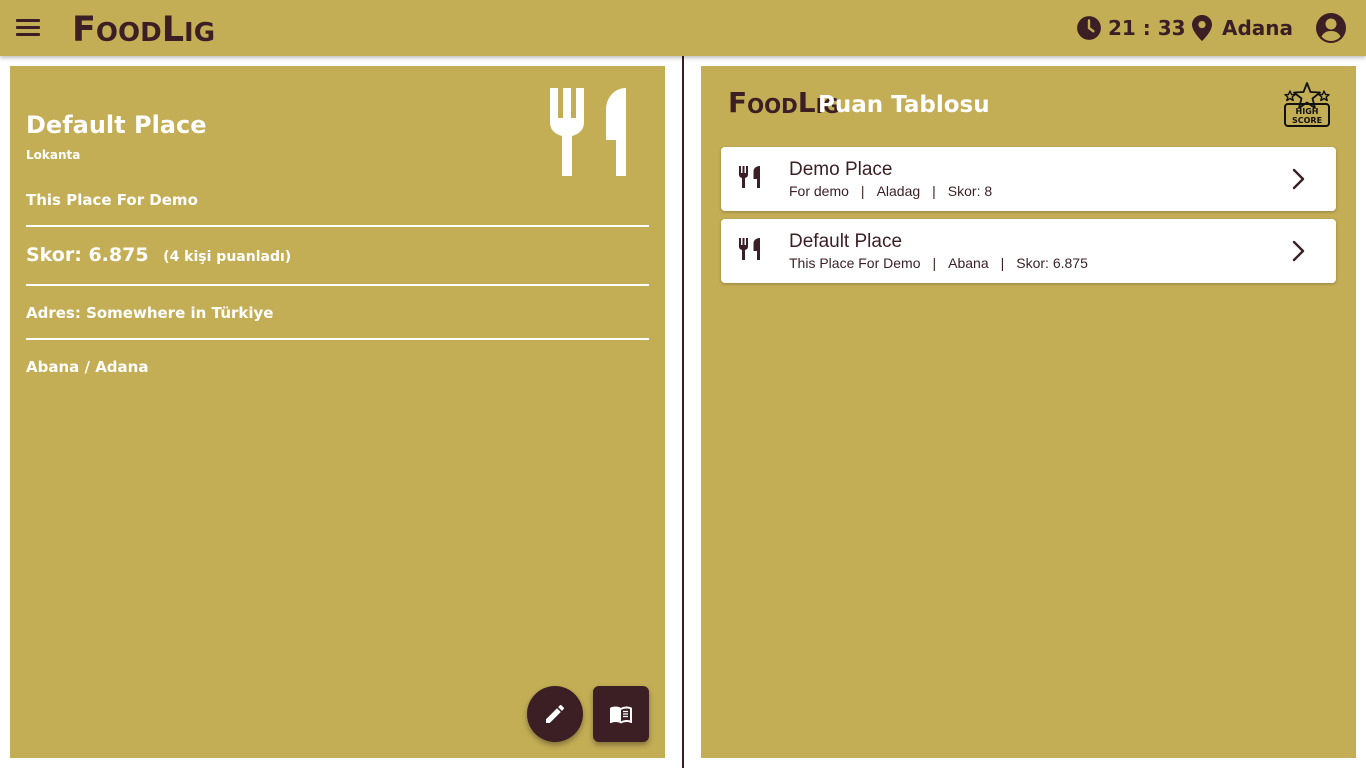 This screenshot has height=768, width=1366. Describe the element at coordinates (970, 191) in the screenshot. I see `item-score: Skor: 8` at that location.